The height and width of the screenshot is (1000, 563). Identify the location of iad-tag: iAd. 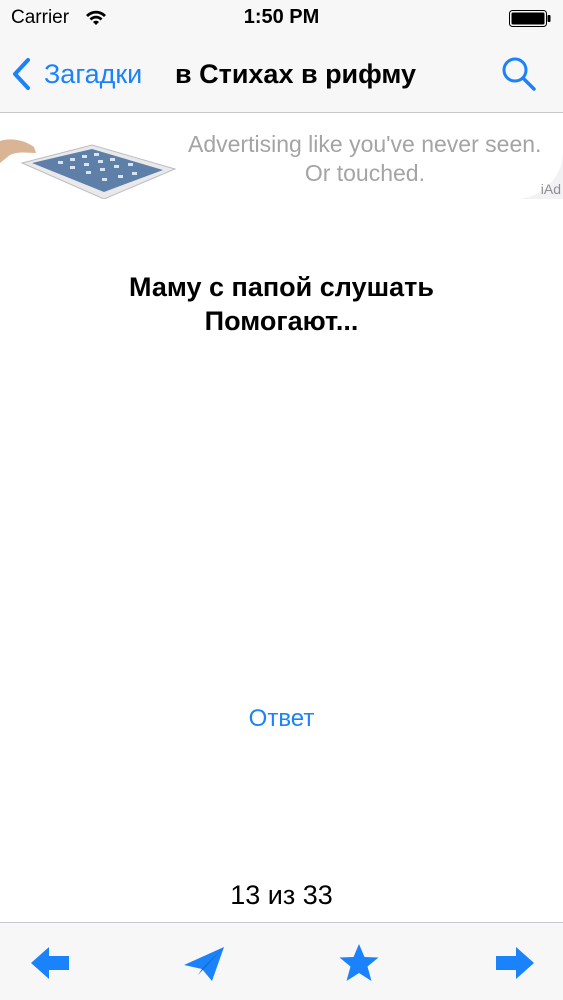
(550, 189).